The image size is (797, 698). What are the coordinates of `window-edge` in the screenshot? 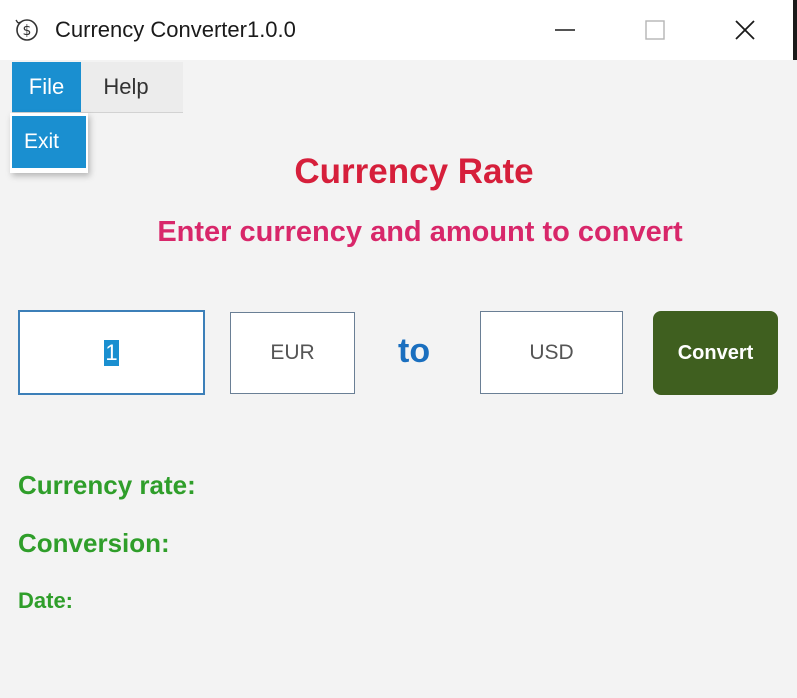 It's located at (795, 30).